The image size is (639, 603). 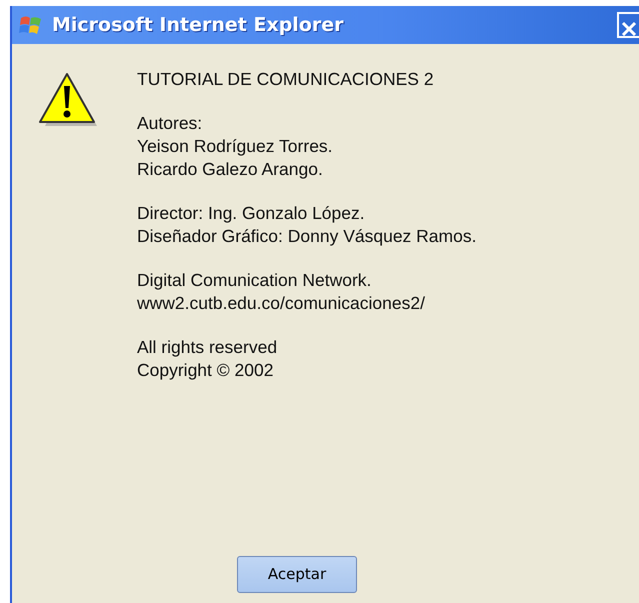 I want to click on message-line: Director: Ing. Gonzalo López., so click(x=251, y=213).